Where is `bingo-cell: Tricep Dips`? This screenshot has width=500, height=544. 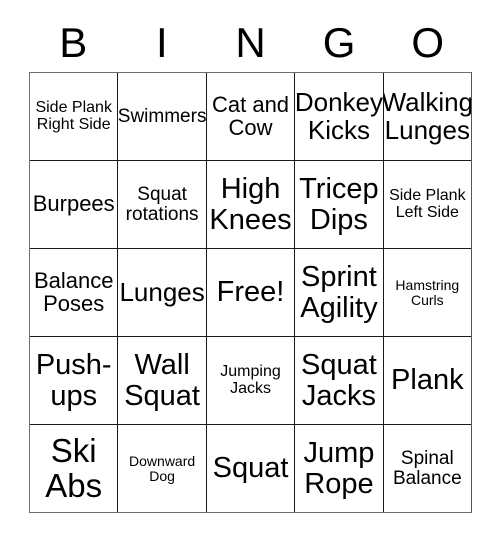 bingo-cell: Tricep Dips is located at coordinates (338, 204).